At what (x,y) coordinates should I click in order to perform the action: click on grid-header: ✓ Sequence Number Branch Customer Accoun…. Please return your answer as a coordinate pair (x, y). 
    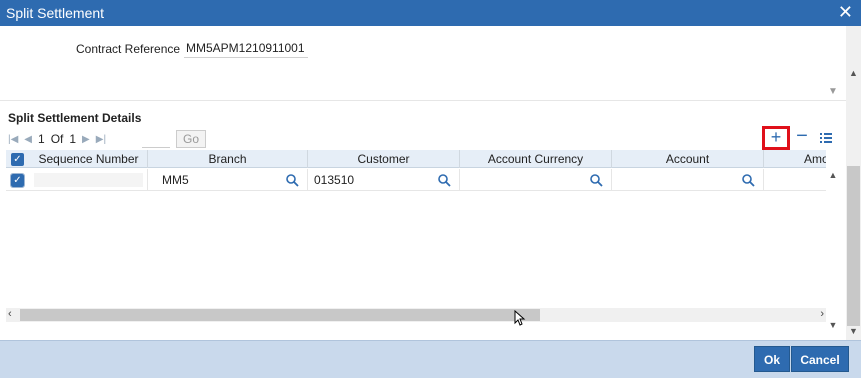
    Looking at the image, I should click on (416, 159).